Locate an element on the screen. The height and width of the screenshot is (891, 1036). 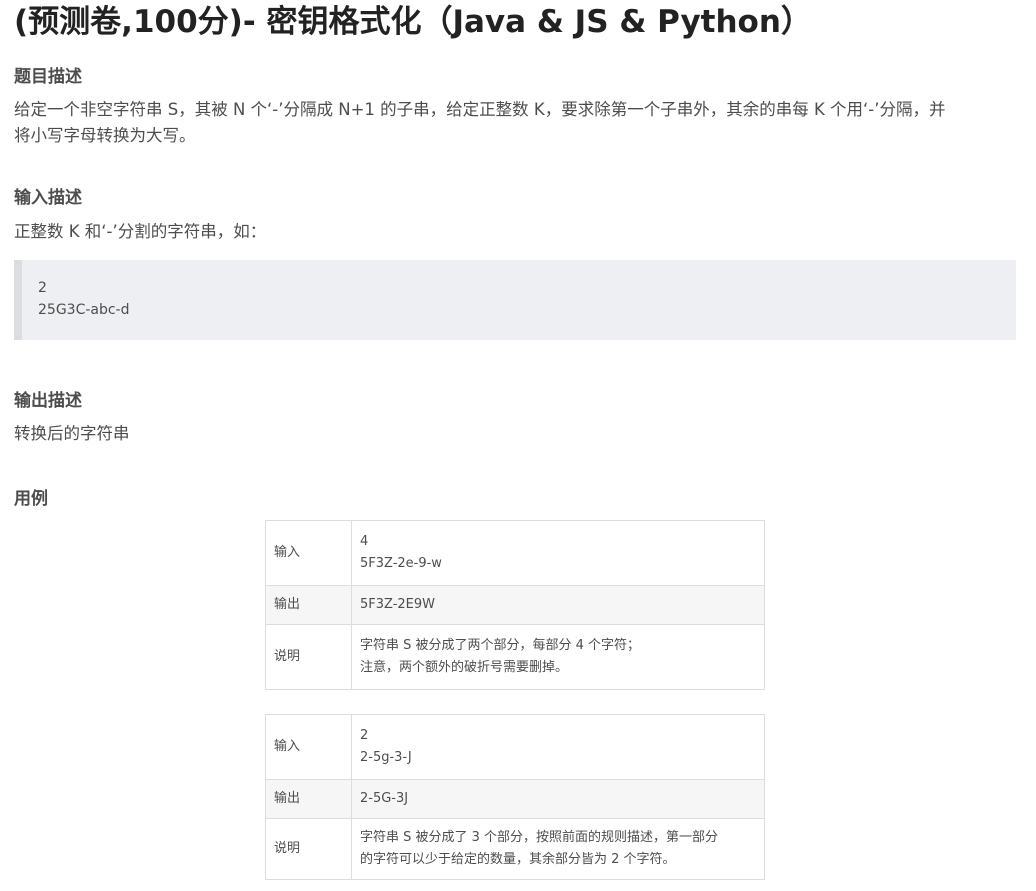
input-description: 正整数 K 和‘-’分割的字符串，如： is located at coordinates (140, 231).